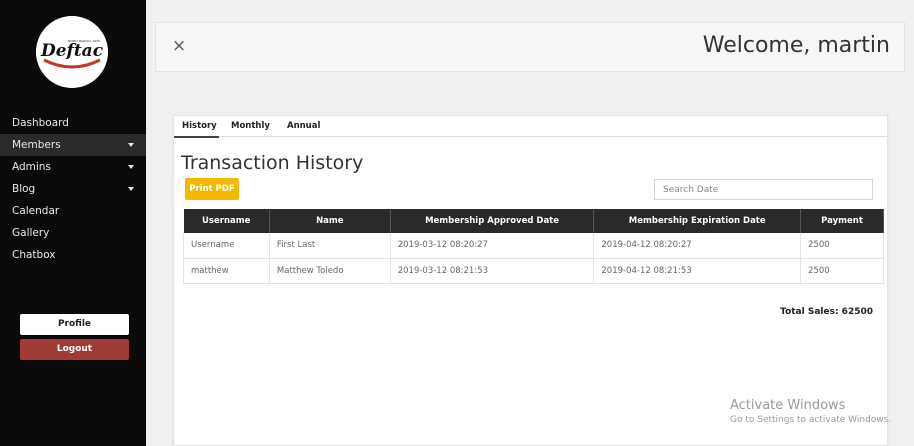 This screenshot has width=914, height=446. I want to click on active-tab-indicator, so click(196, 137).